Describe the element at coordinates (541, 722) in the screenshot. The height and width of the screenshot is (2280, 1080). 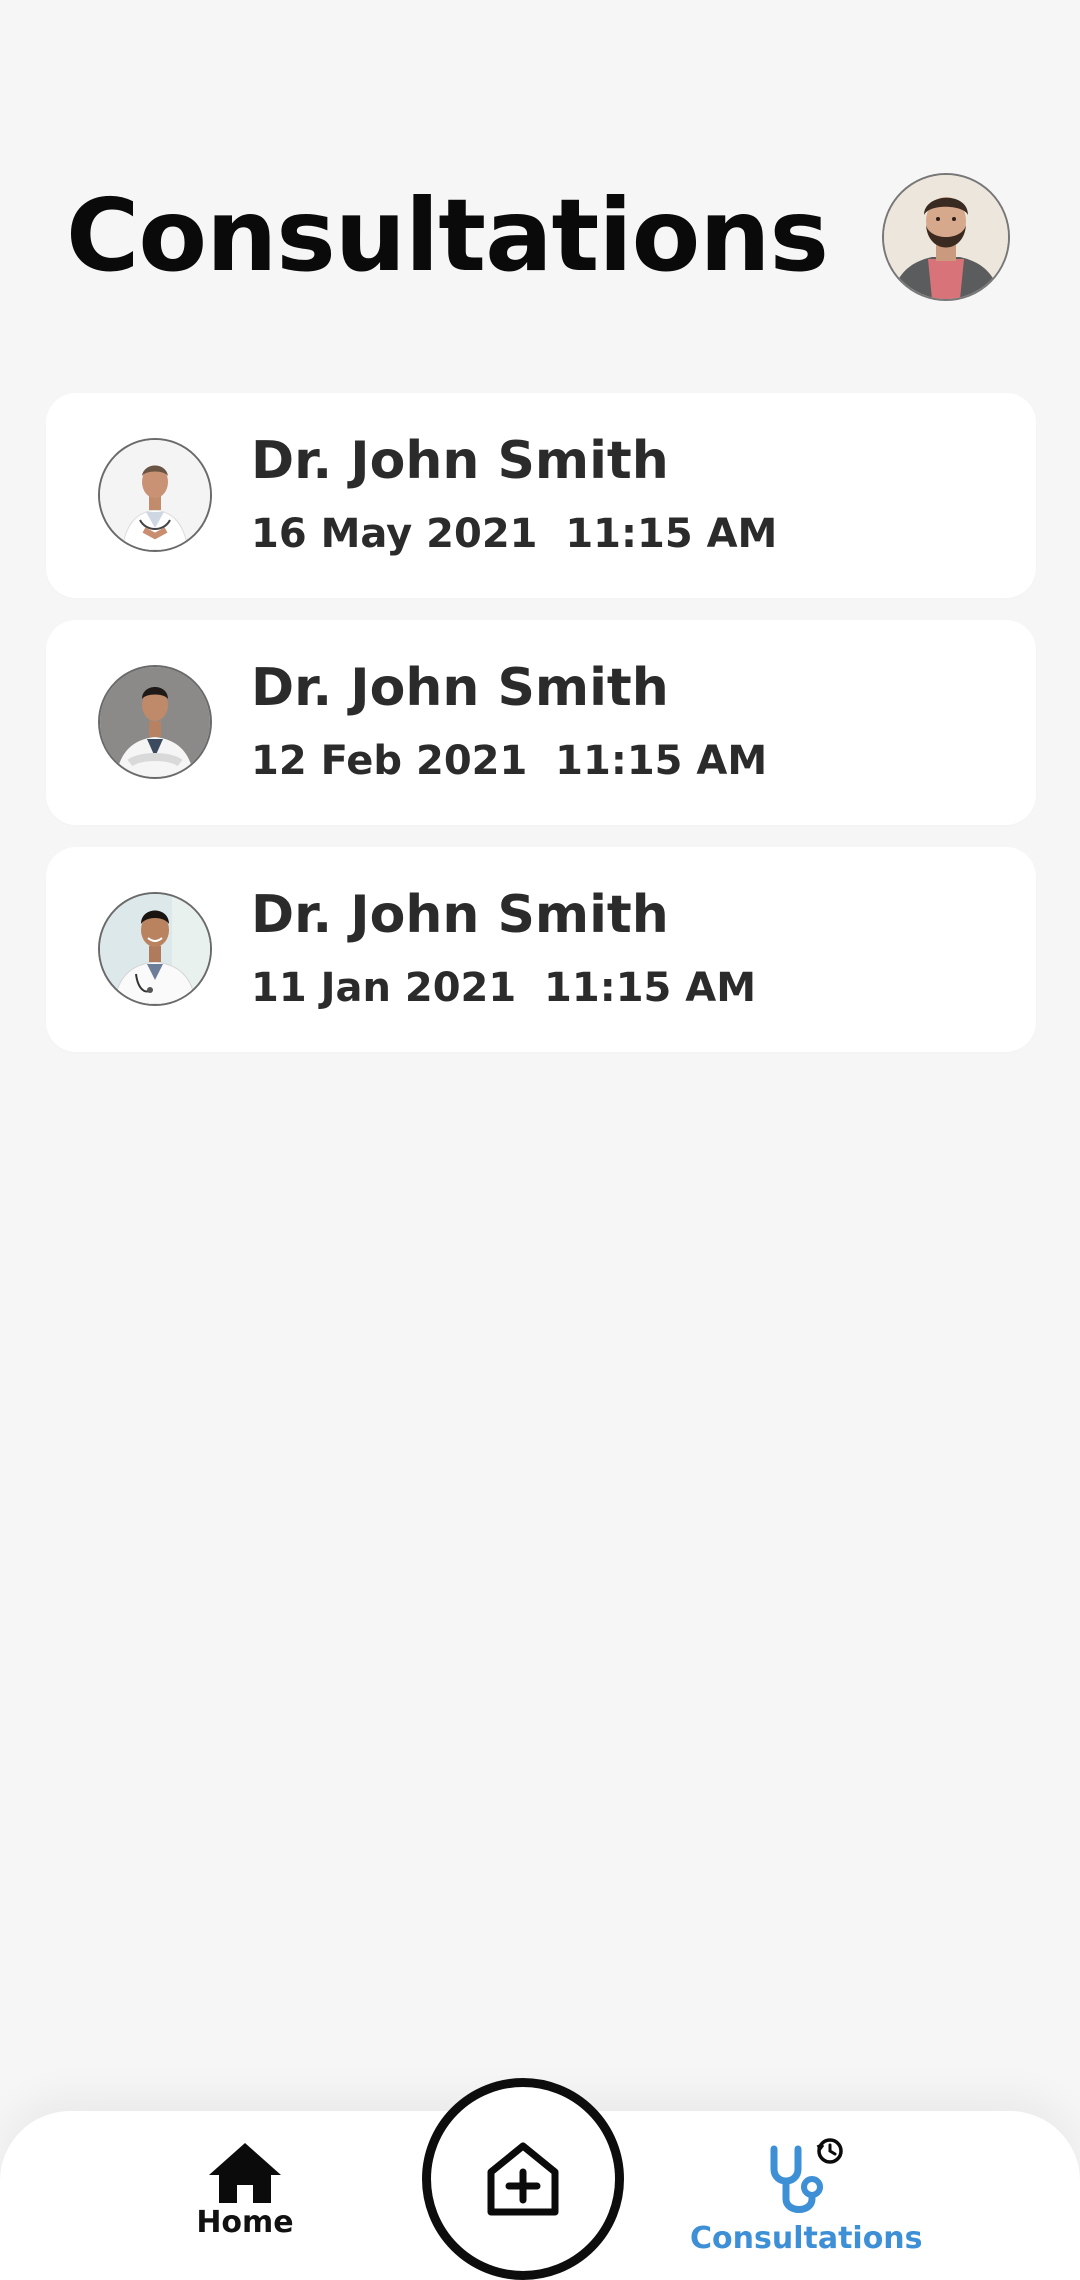
I see `consultation-card: Dr. John Smith 12 Feb 2021 11:15 AM` at that location.